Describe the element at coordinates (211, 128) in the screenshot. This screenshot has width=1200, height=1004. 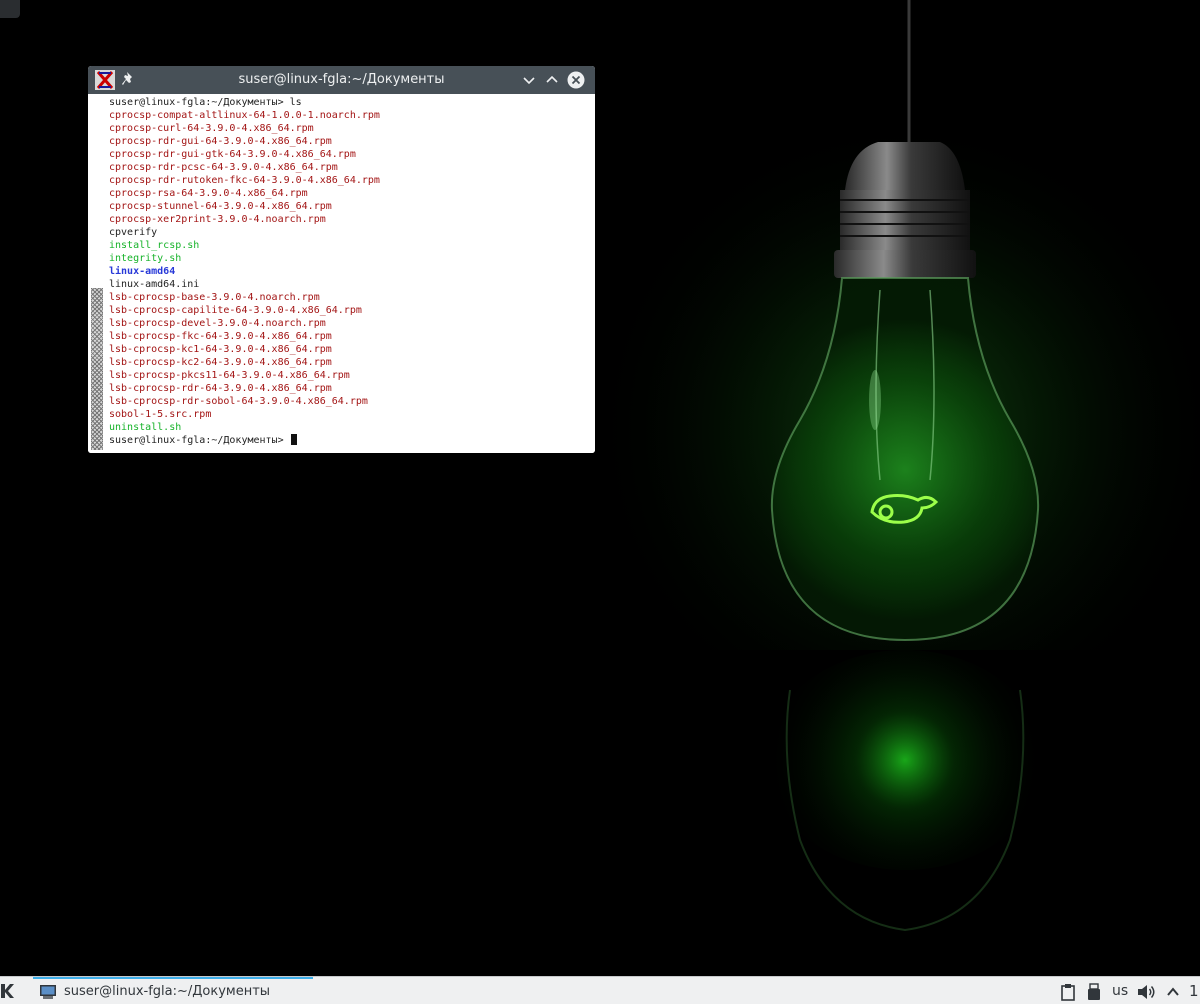
I see `terminal-line: cprocsp-curl-64-3.9.0-4.x86_64.rpm` at that location.